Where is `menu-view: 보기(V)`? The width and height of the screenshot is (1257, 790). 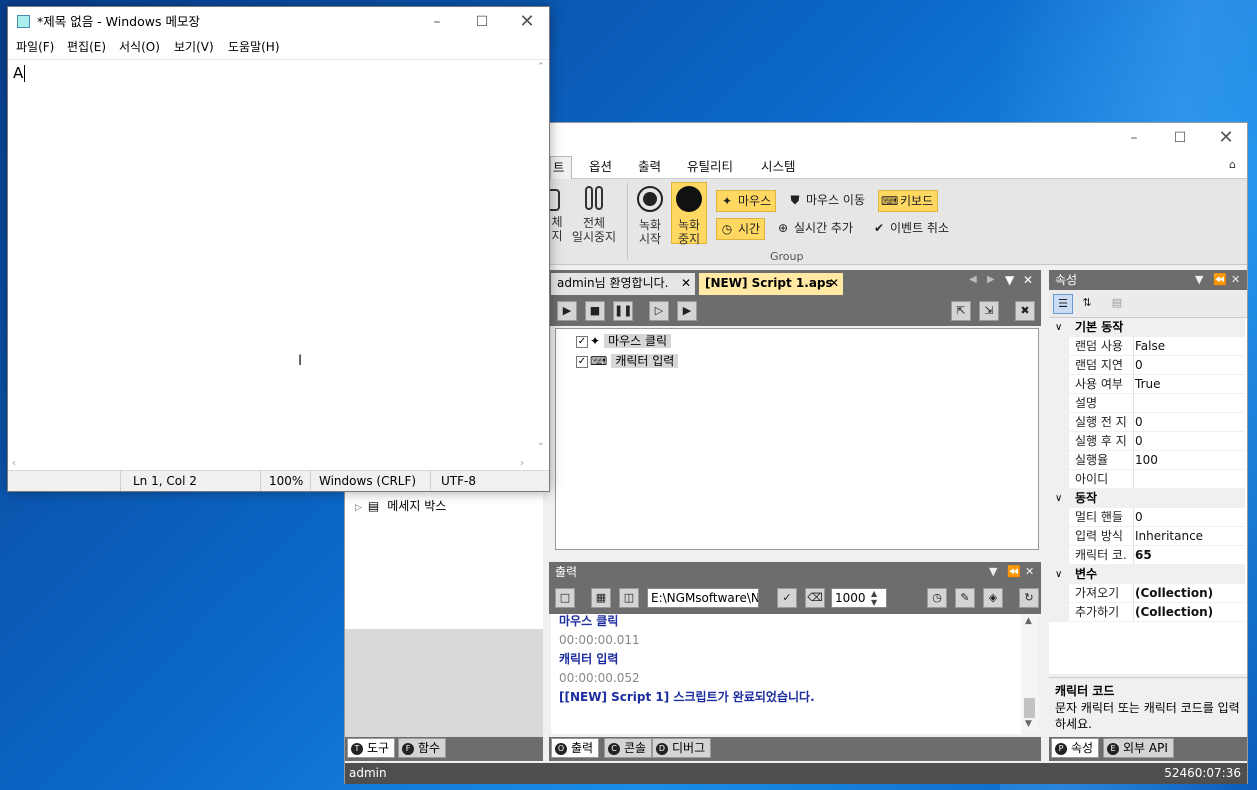
menu-view: 보기(V) is located at coordinates (194, 47).